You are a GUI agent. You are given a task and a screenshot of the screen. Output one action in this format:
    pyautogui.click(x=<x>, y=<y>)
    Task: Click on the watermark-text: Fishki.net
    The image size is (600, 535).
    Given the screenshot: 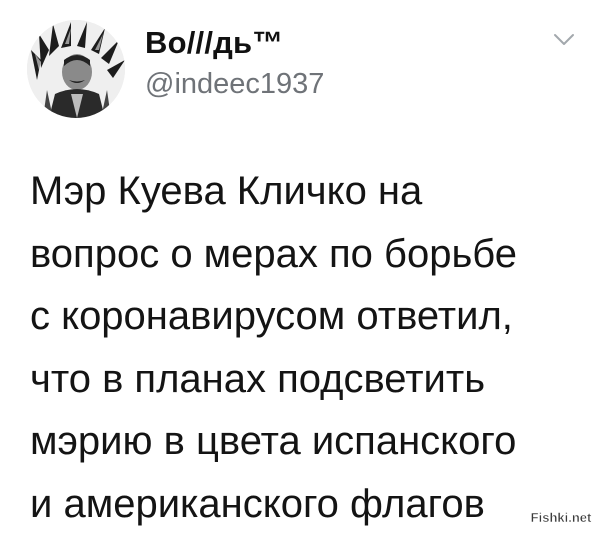 What is the action you would take?
    pyautogui.click(x=561, y=517)
    